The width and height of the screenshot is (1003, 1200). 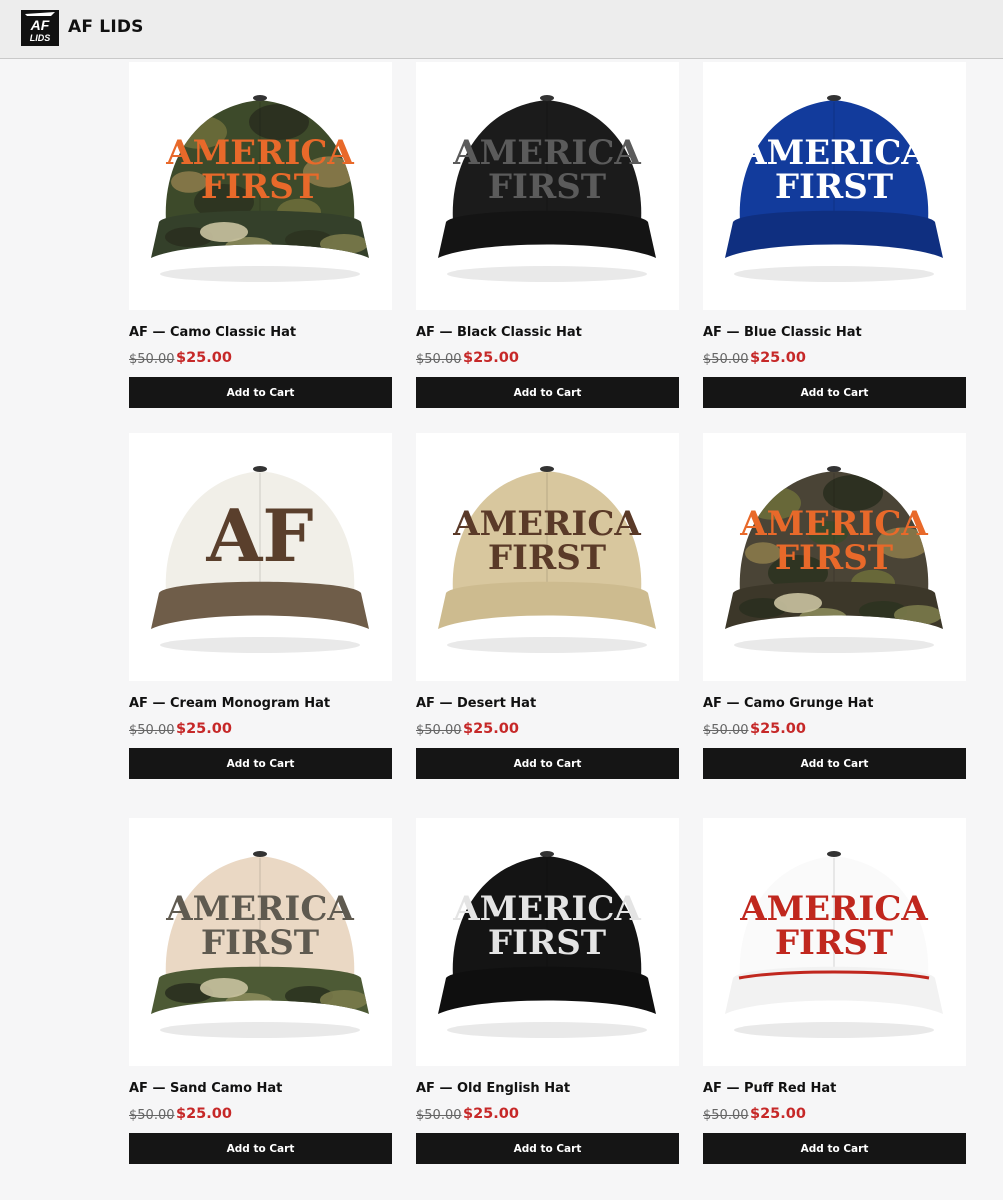 I want to click on product-name: AF — Old English Hat, so click(x=493, y=1088).